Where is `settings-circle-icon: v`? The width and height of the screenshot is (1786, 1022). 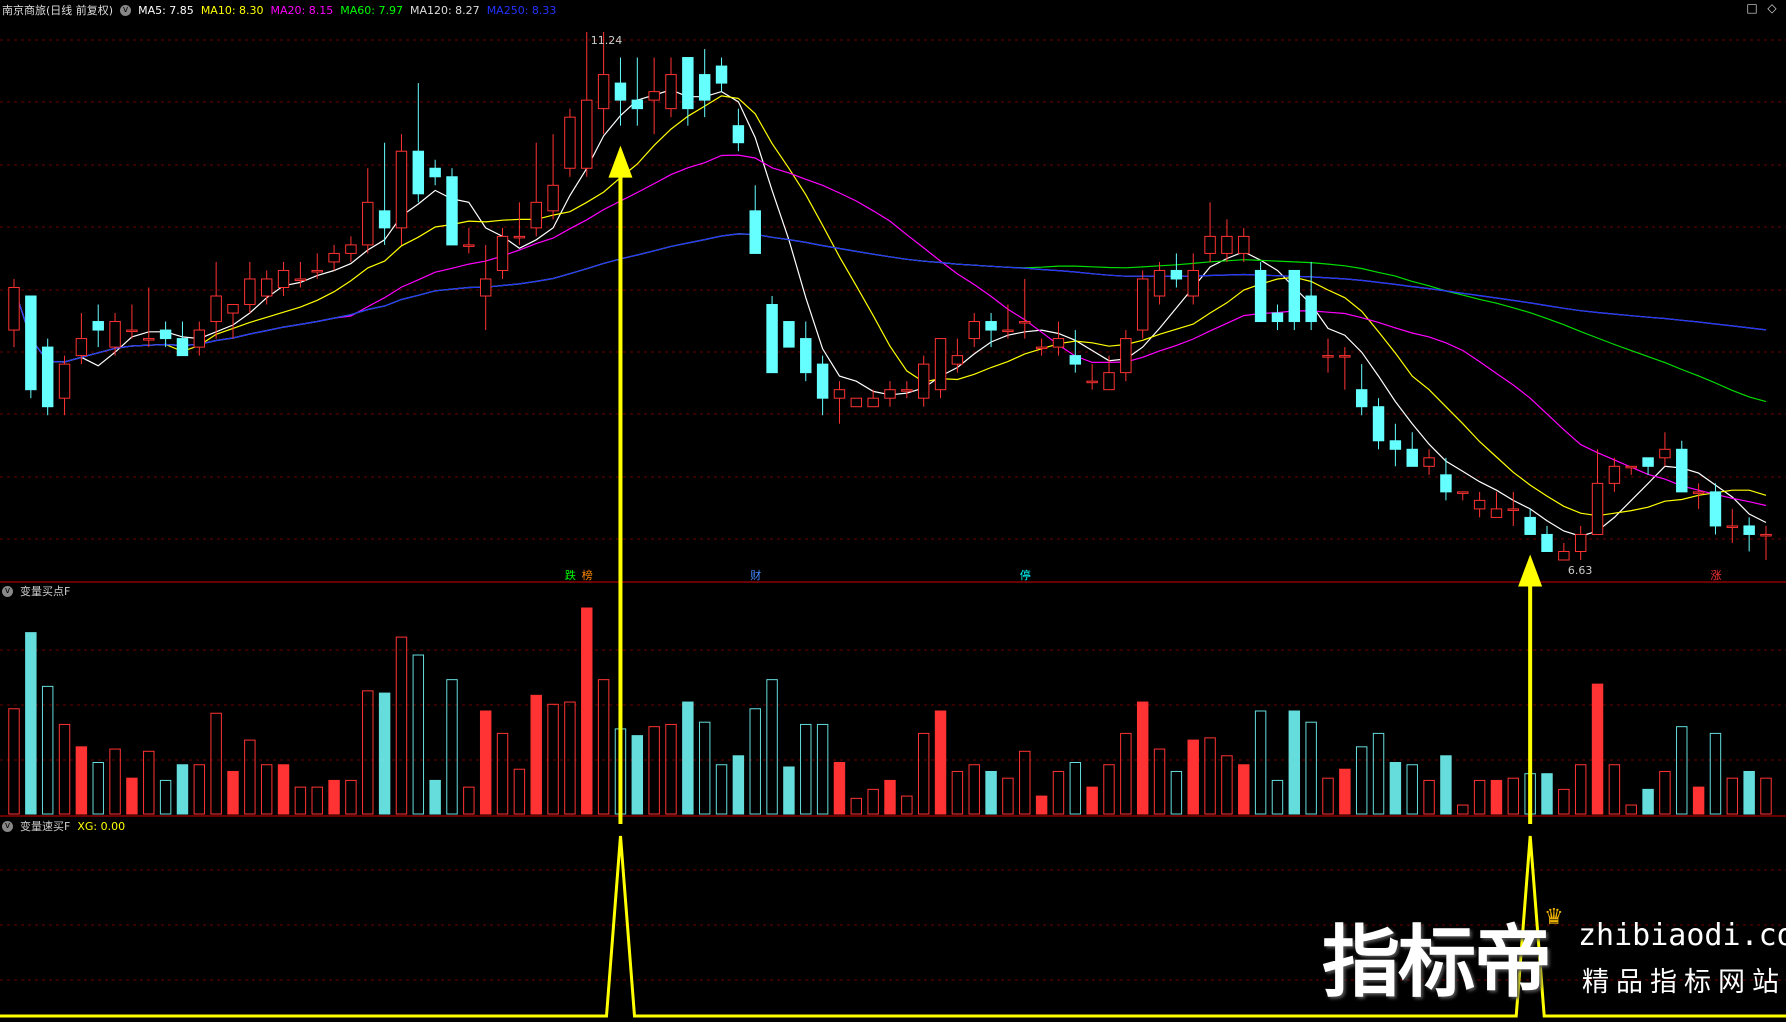
settings-circle-icon: v is located at coordinates (126, 10).